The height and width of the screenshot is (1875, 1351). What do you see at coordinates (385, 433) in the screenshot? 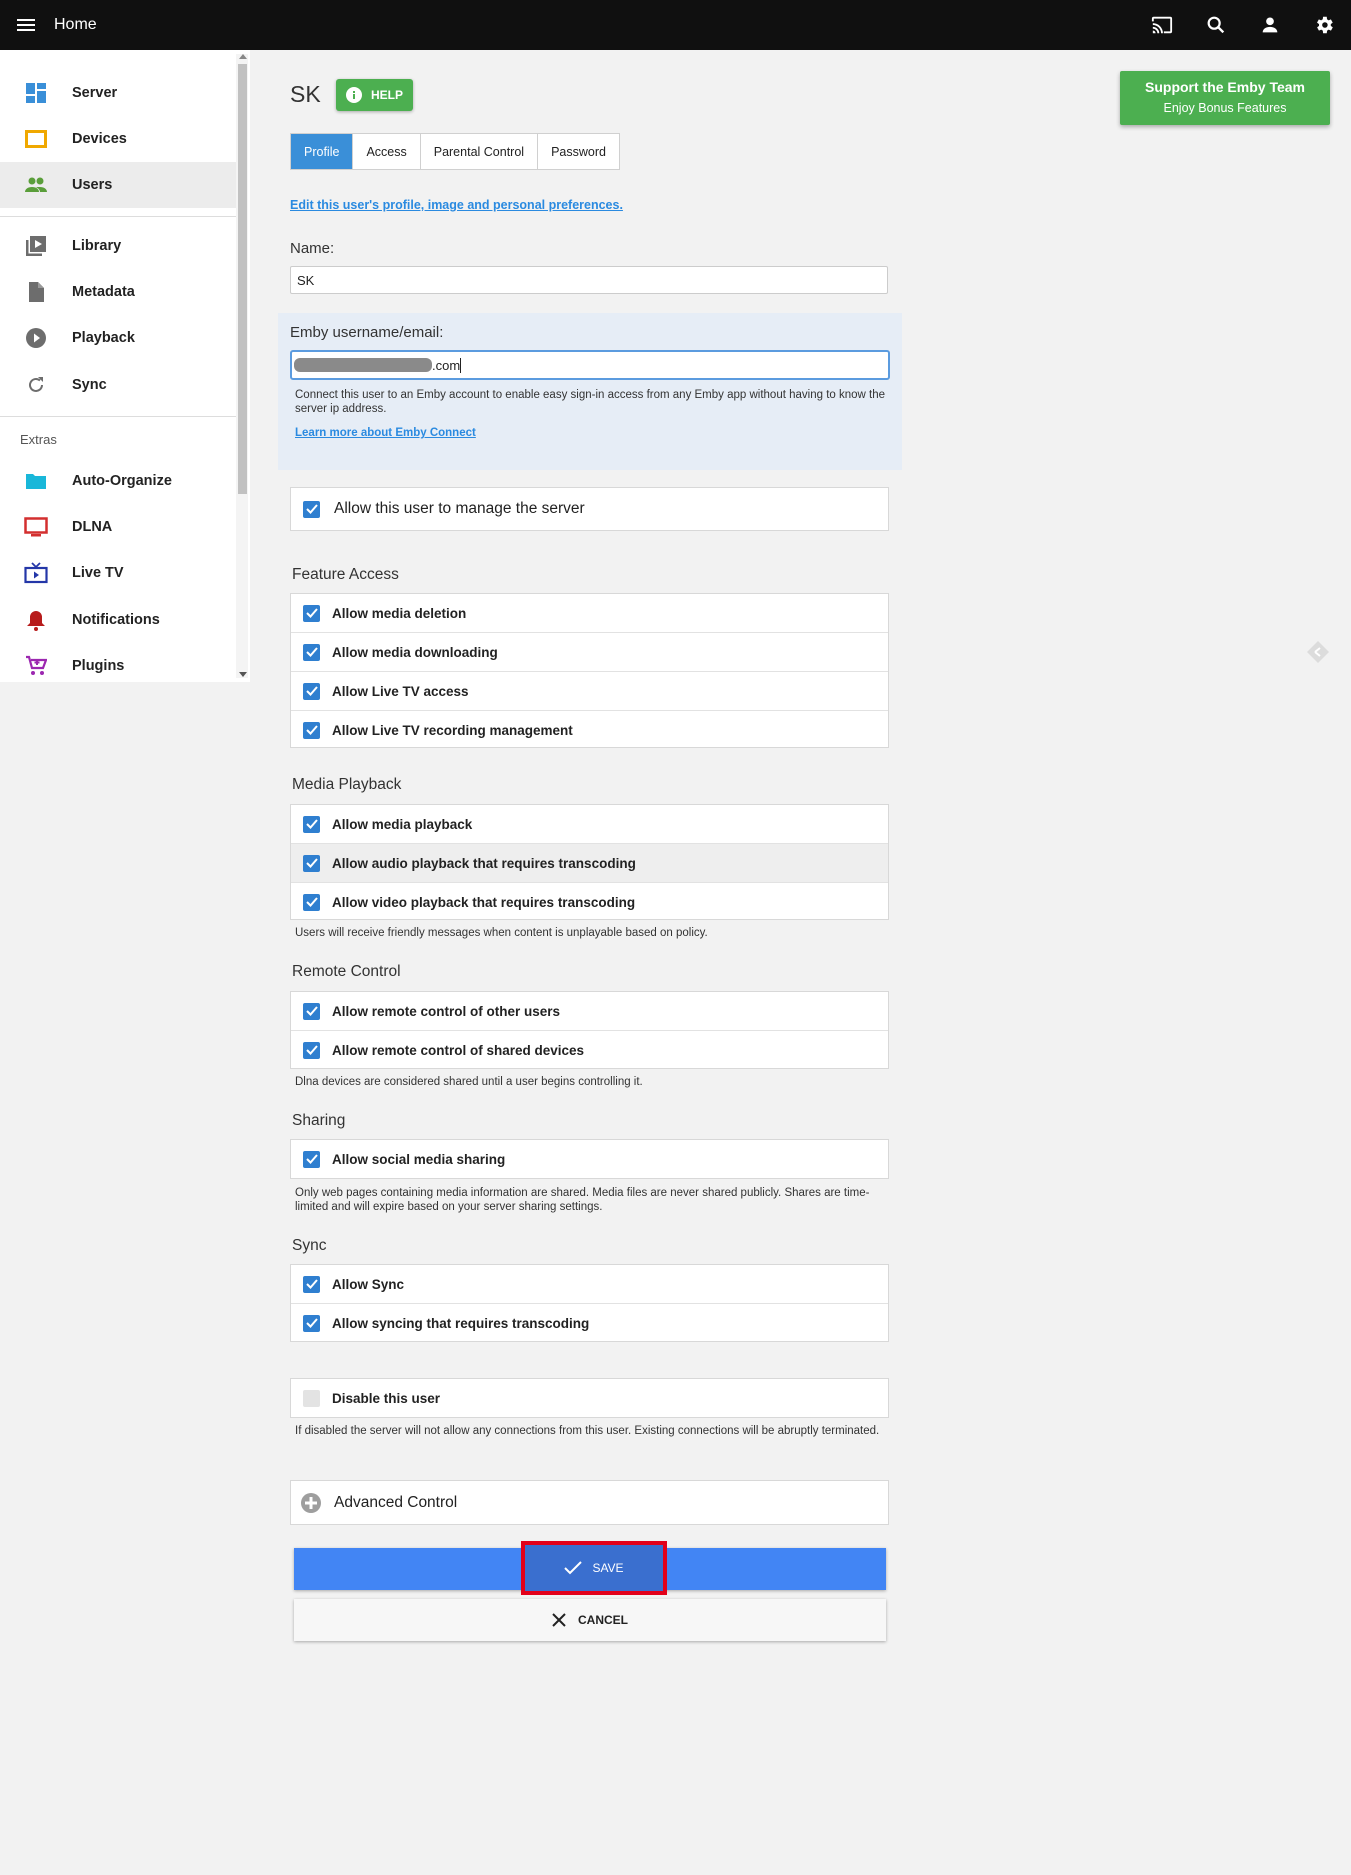
I see `emby-connect-link: Learn more about Emby Connect` at bounding box center [385, 433].